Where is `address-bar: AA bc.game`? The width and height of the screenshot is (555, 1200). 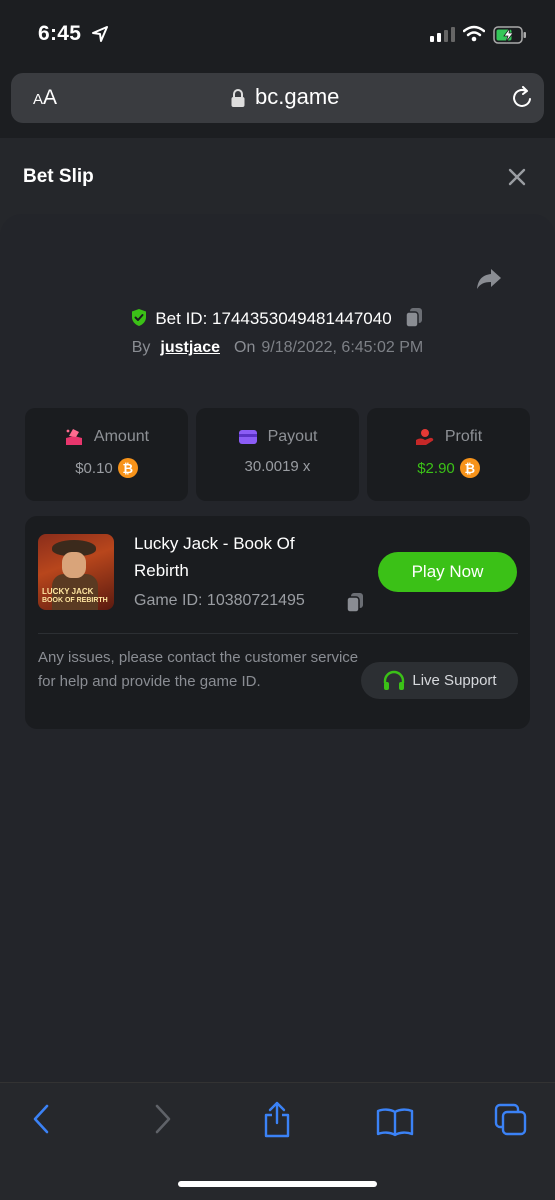
address-bar: AA bc.game is located at coordinates (277, 98).